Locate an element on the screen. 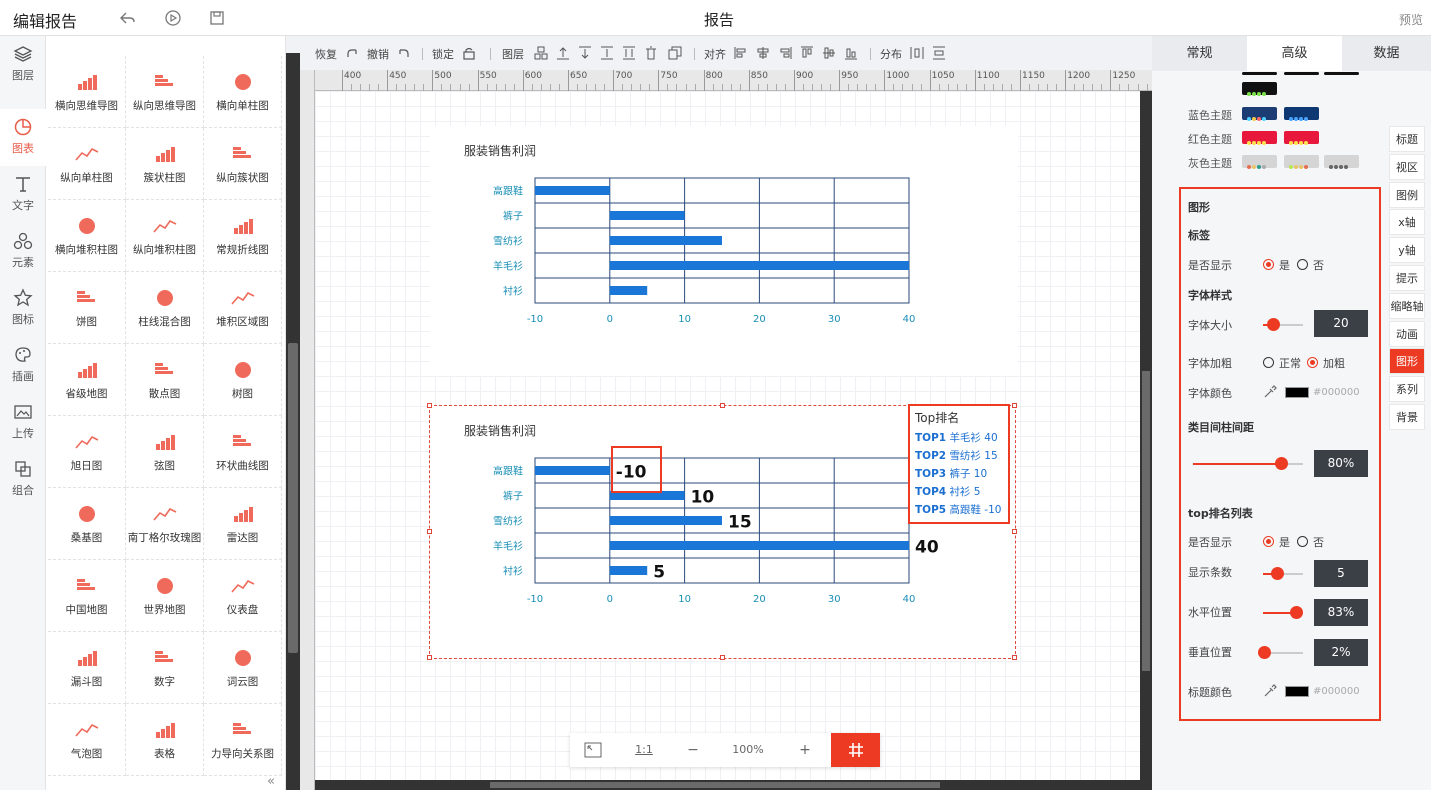 Image resolution: width=1431 pixels, height=790 pixels. distribute-h-icon is located at coordinates (917, 53).